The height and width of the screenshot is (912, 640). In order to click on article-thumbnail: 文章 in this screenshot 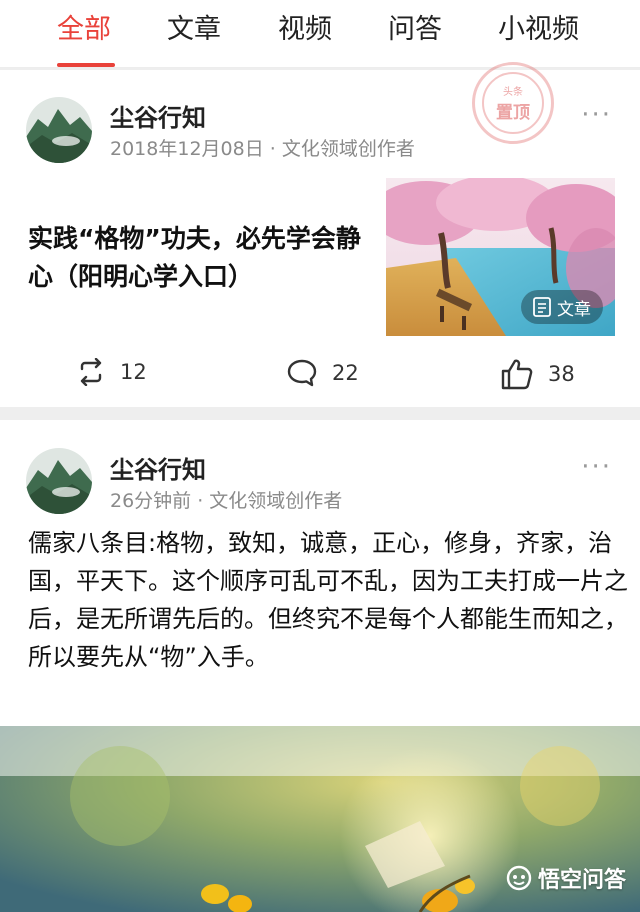, I will do `click(500, 257)`.